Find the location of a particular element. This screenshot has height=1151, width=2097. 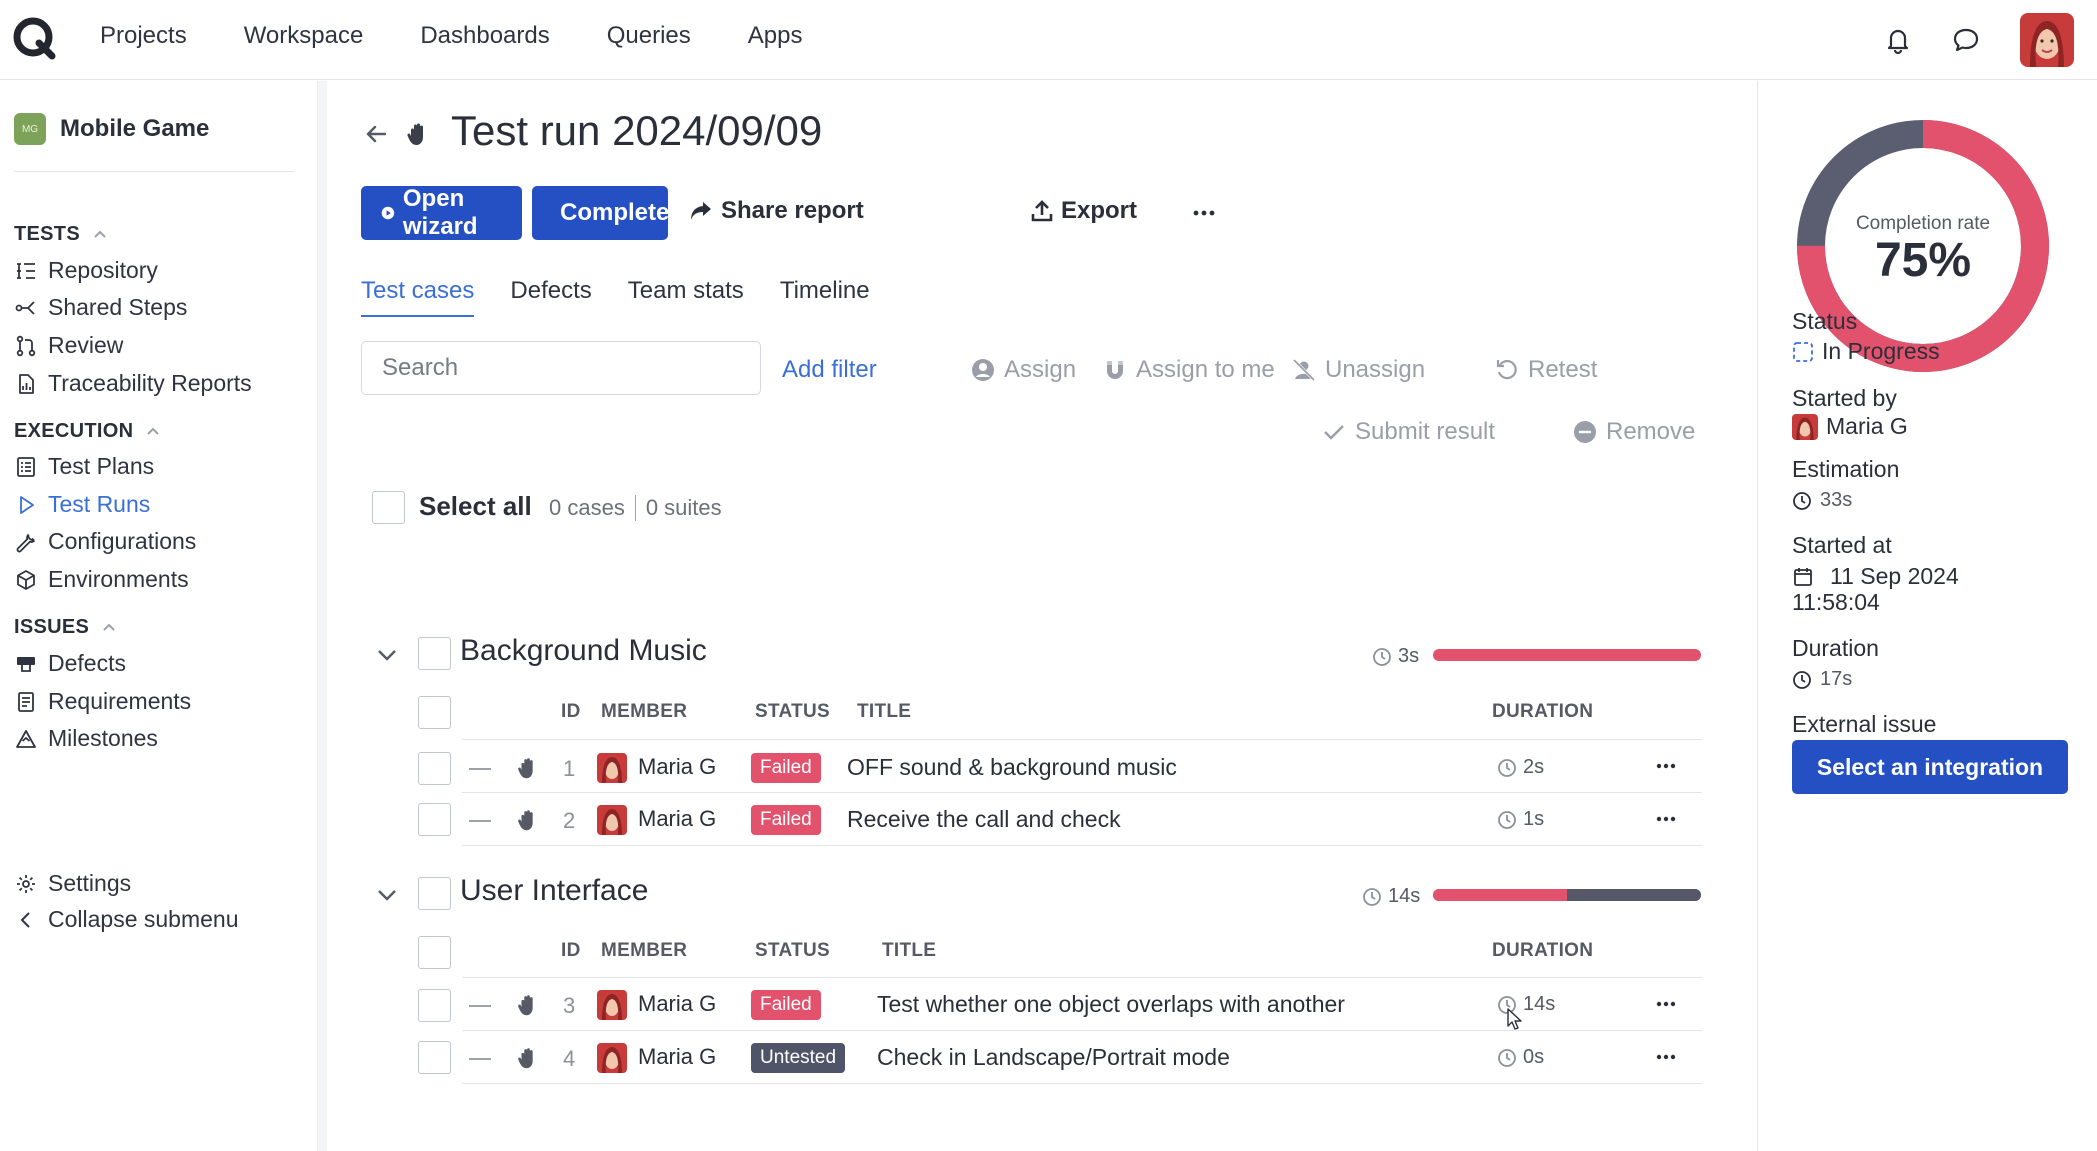

sidebar-item-traceability-reports: Traceability Reports is located at coordinates (133, 383).